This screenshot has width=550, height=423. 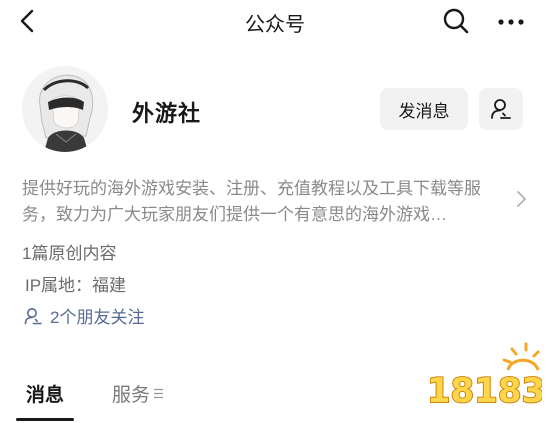 What do you see at coordinates (97, 317) in the screenshot?
I see `friends-follow-label: 2个朋友关注` at bounding box center [97, 317].